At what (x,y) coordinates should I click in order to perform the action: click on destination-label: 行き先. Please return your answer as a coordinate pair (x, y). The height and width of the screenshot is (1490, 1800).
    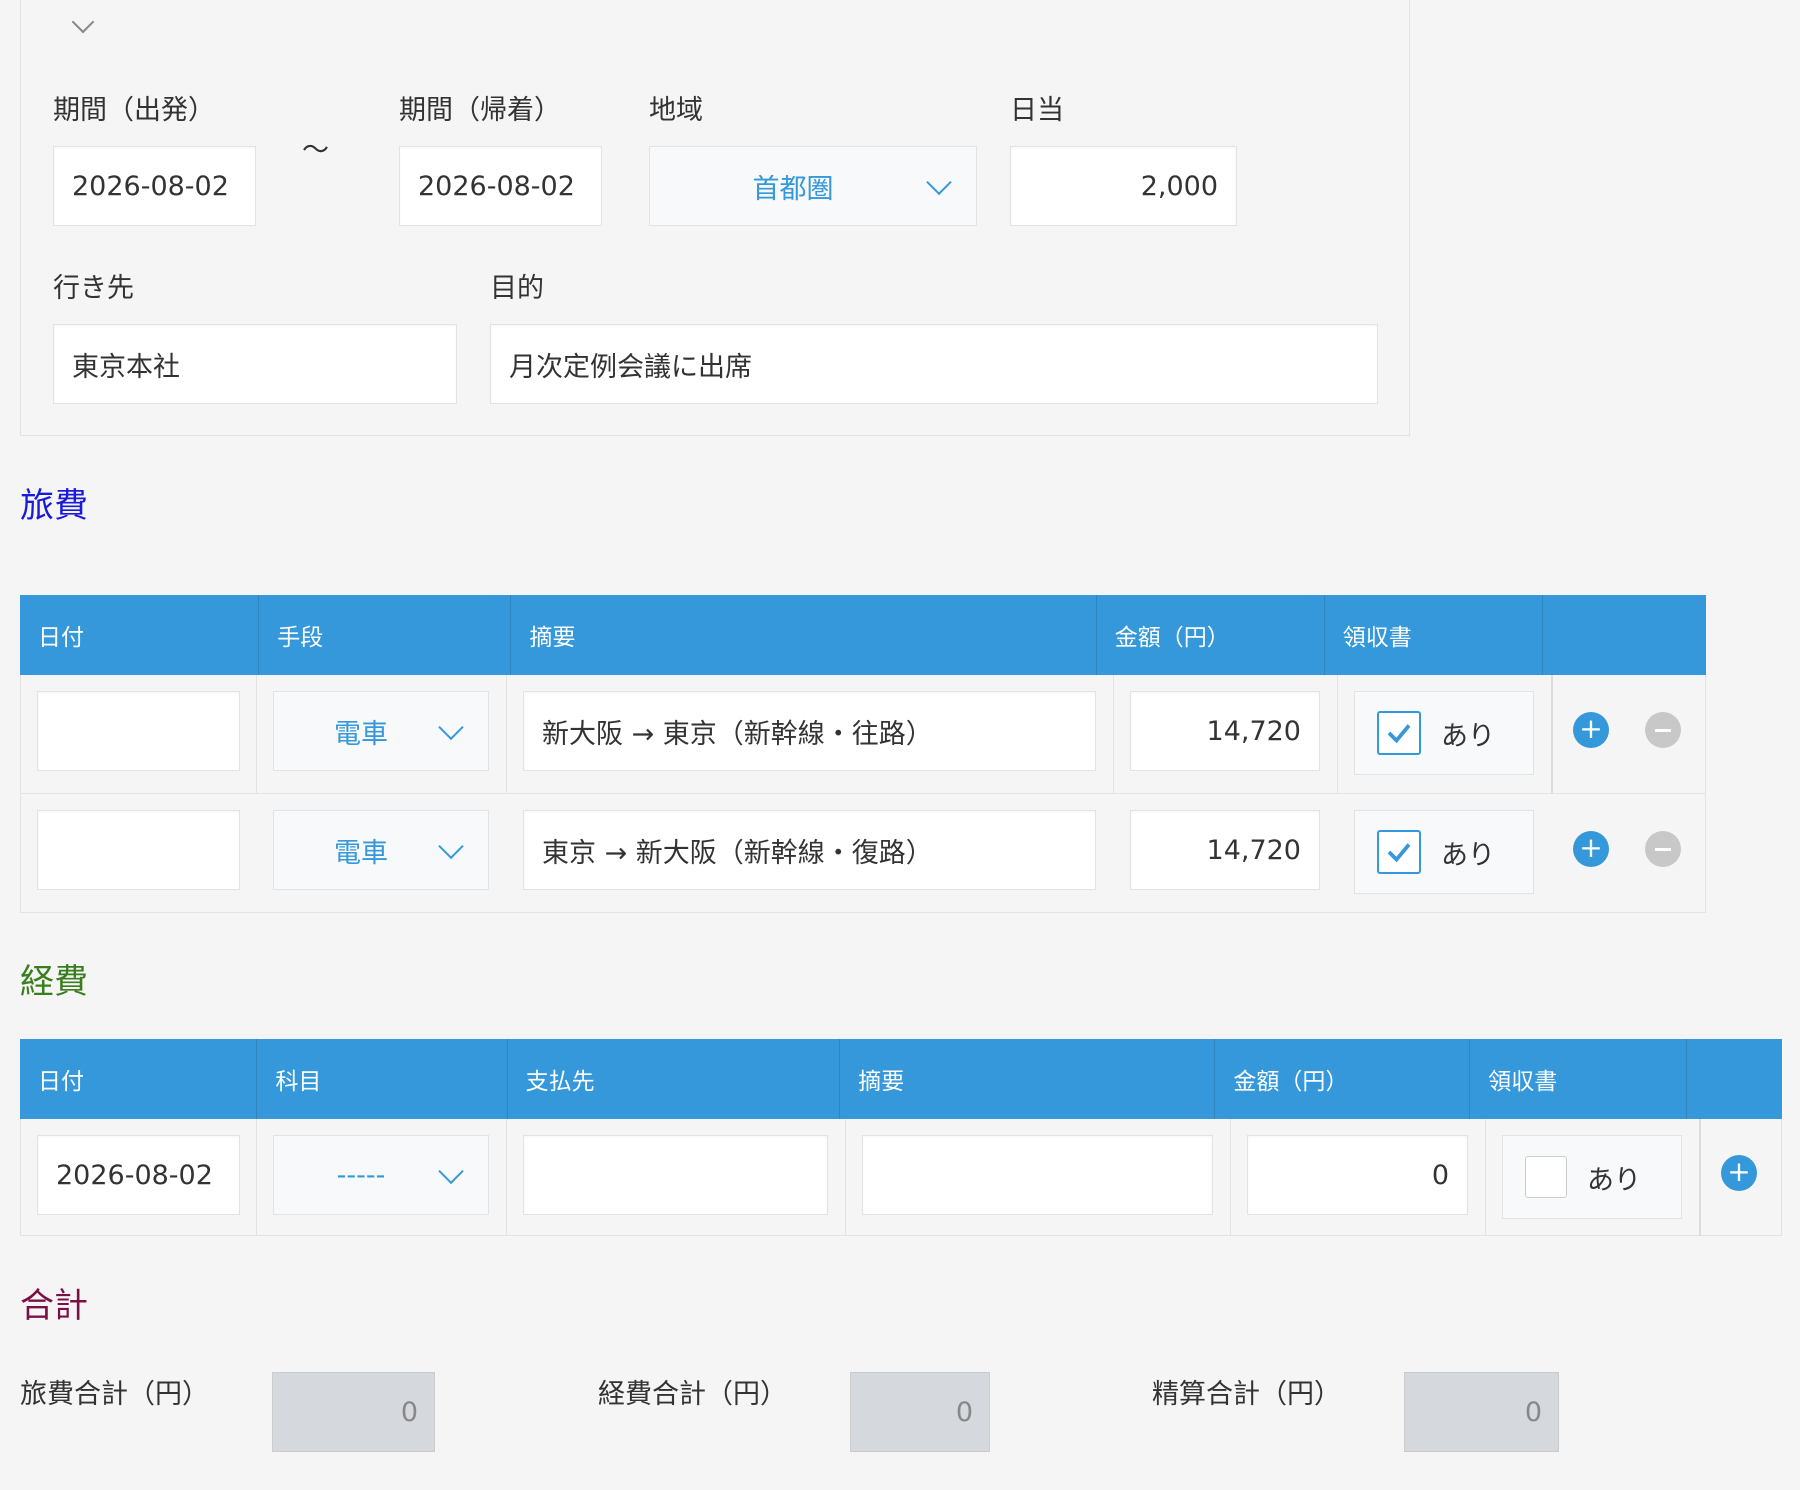
    Looking at the image, I should click on (93, 288).